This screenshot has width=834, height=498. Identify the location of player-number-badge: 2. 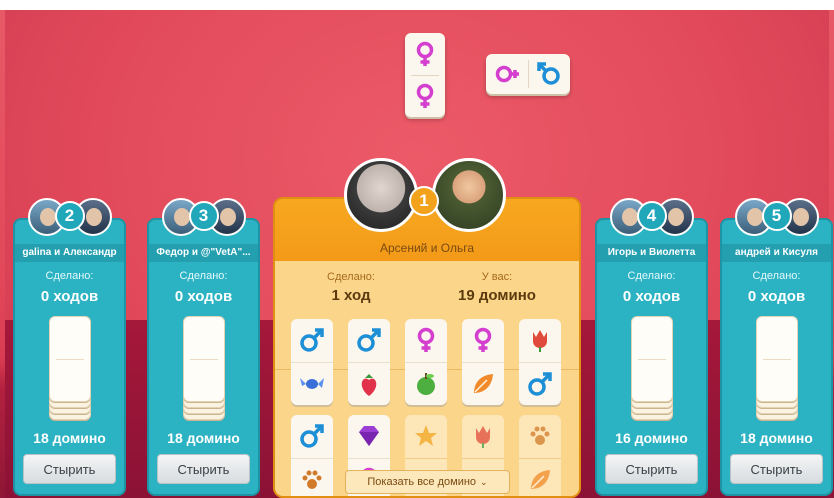
(69, 216).